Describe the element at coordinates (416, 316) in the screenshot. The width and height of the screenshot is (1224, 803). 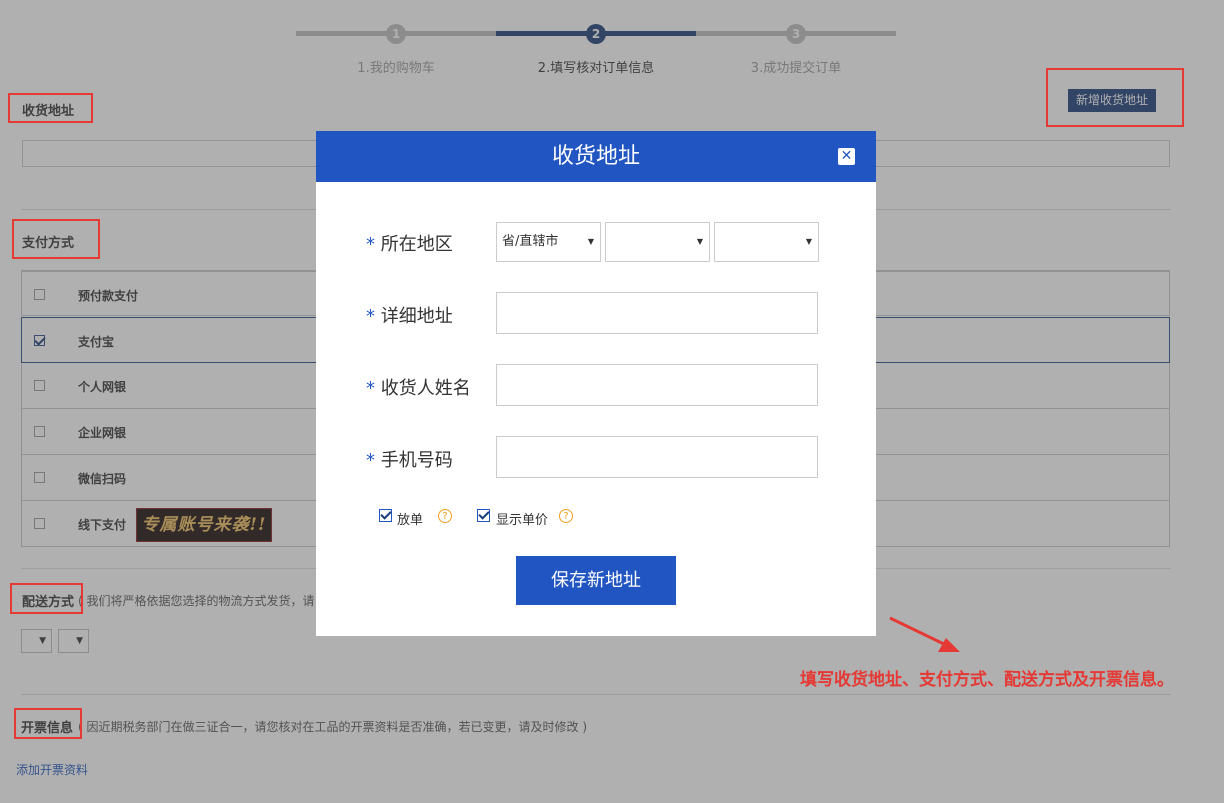
I see `address-label-text: 详细地址` at that location.